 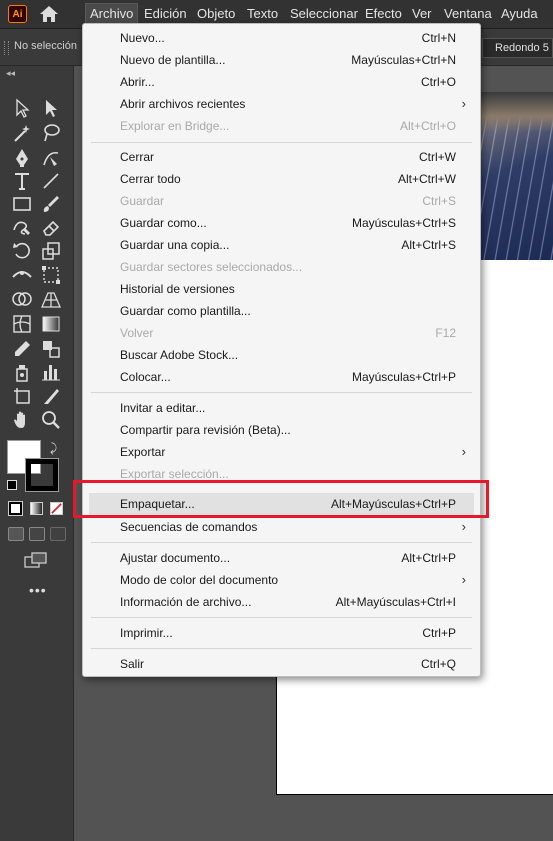 What do you see at coordinates (36, 560) in the screenshot?
I see `screen-mode-icon` at bounding box center [36, 560].